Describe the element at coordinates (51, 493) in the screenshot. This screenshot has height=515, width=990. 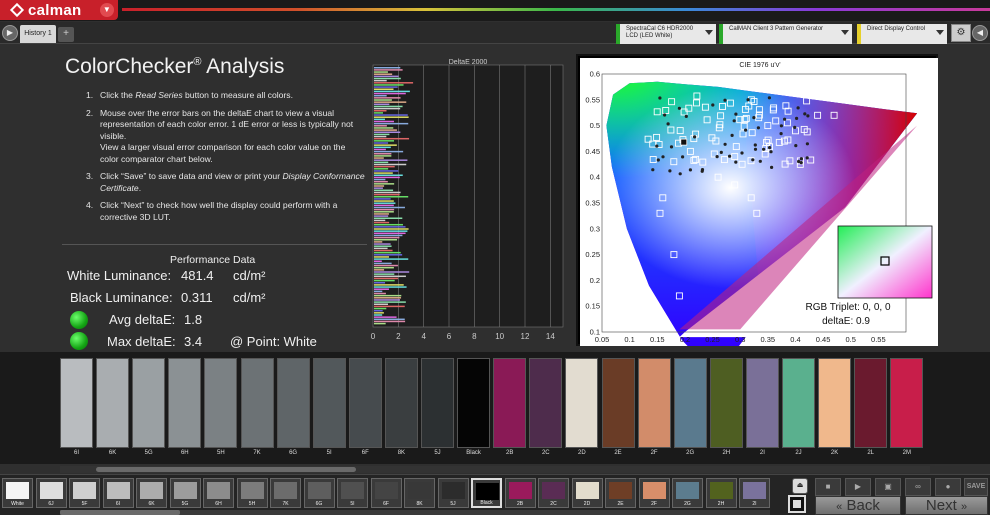
I see `point-thumbnail: 6J` at that location.